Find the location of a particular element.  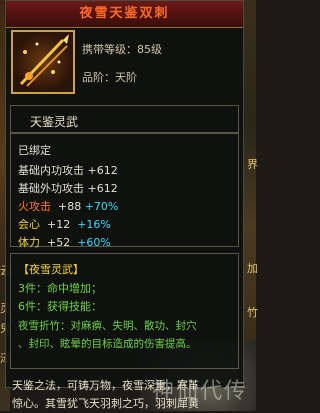

stat-row: 会心 +12 +16% is located at coordinates (64, 224).